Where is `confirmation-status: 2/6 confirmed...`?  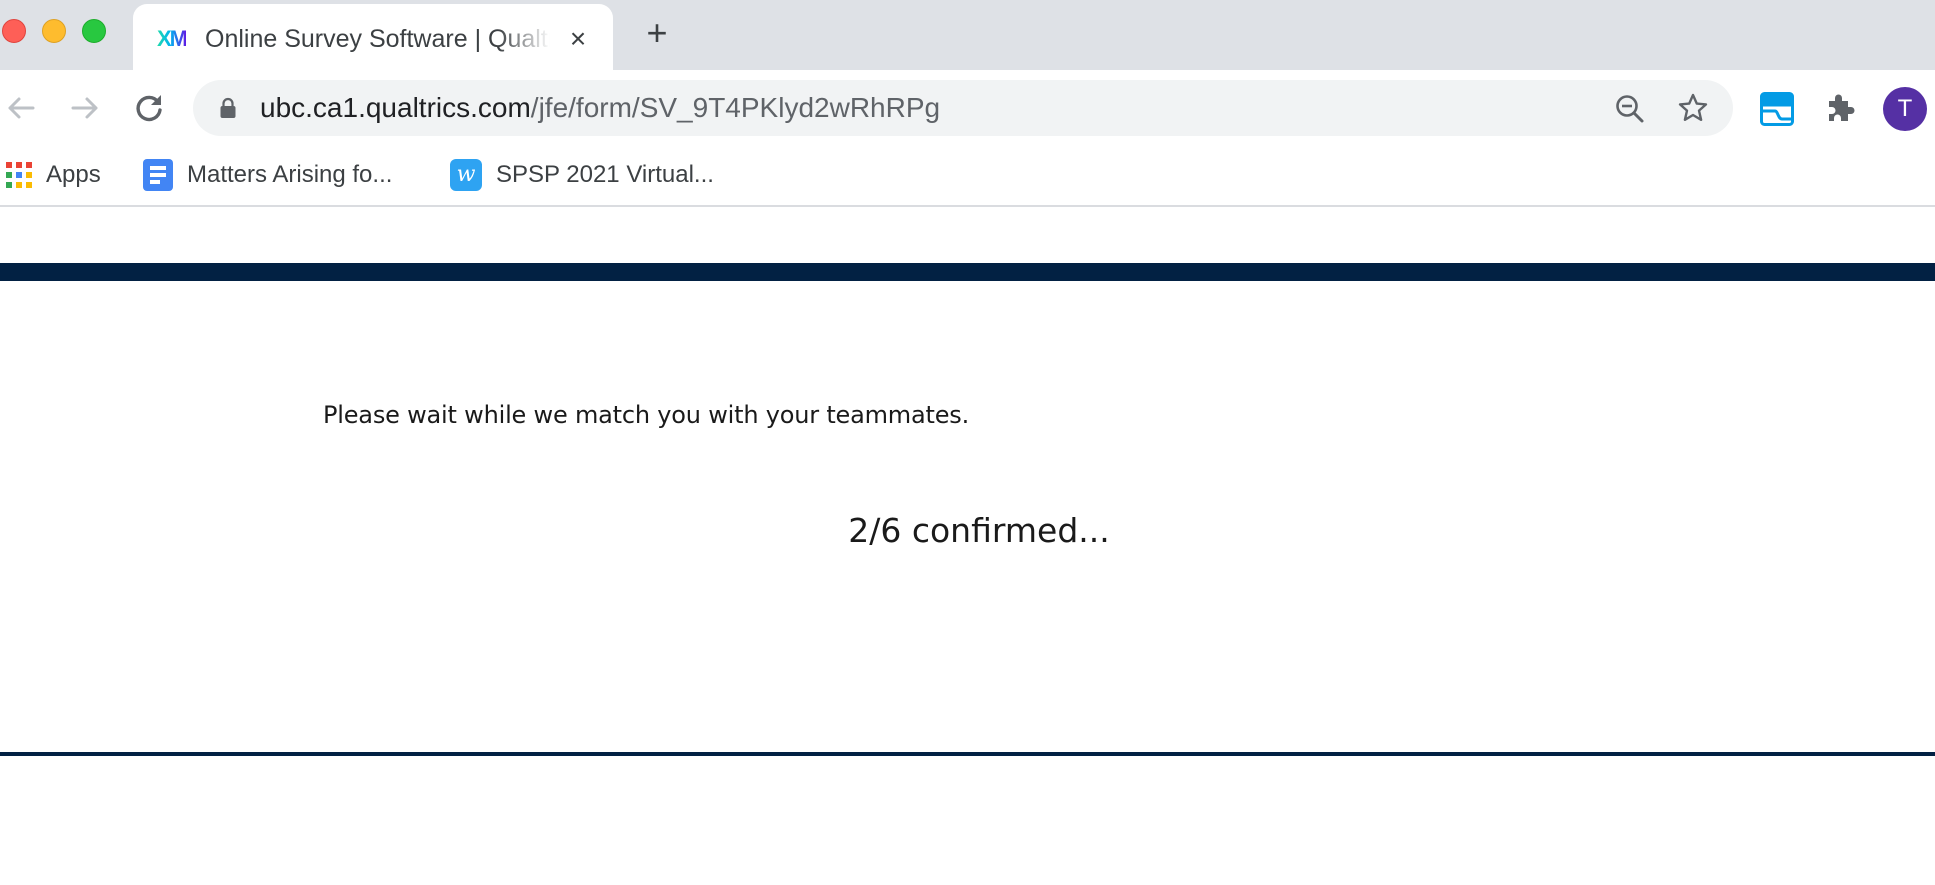
confirmation-status: 2/6 confirmed... is located at coordinates (979, 530).